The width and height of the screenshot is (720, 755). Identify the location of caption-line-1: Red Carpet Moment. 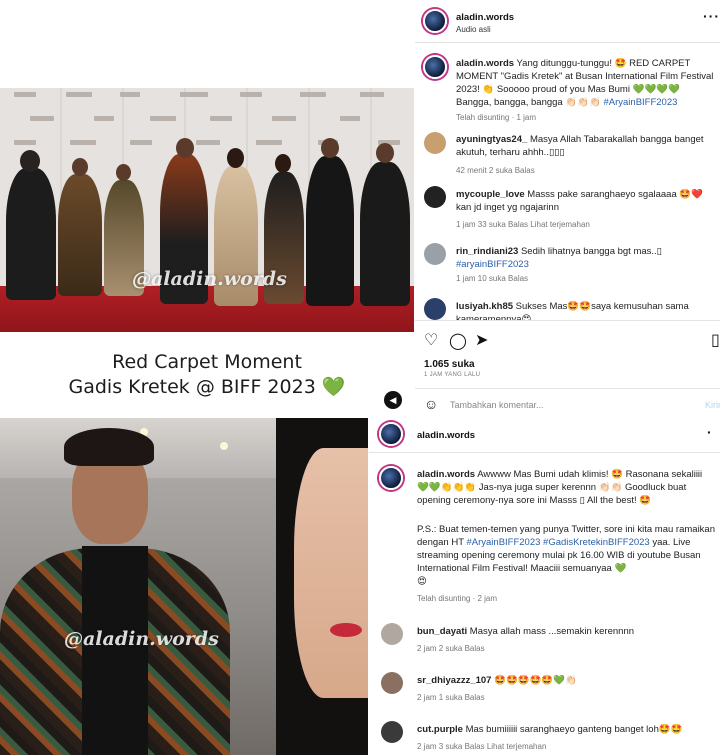
(207, 362).